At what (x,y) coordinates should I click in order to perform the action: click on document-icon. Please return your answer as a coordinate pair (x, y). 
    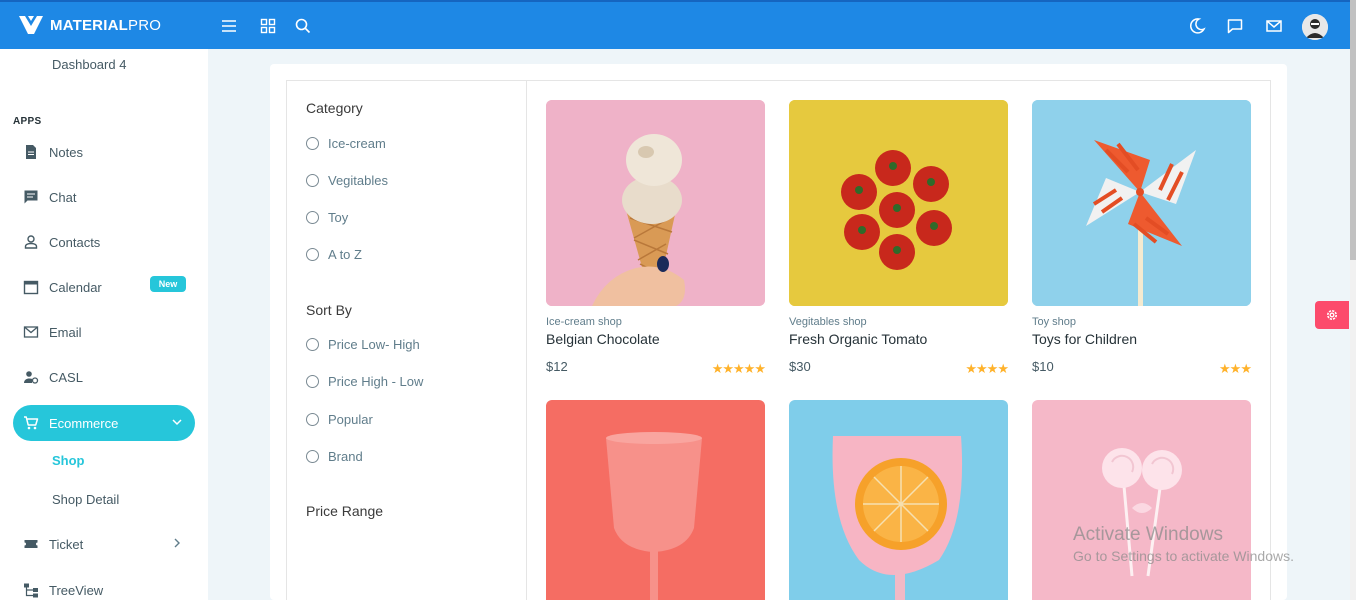
    Looking at the image, I should click on (31, 152).